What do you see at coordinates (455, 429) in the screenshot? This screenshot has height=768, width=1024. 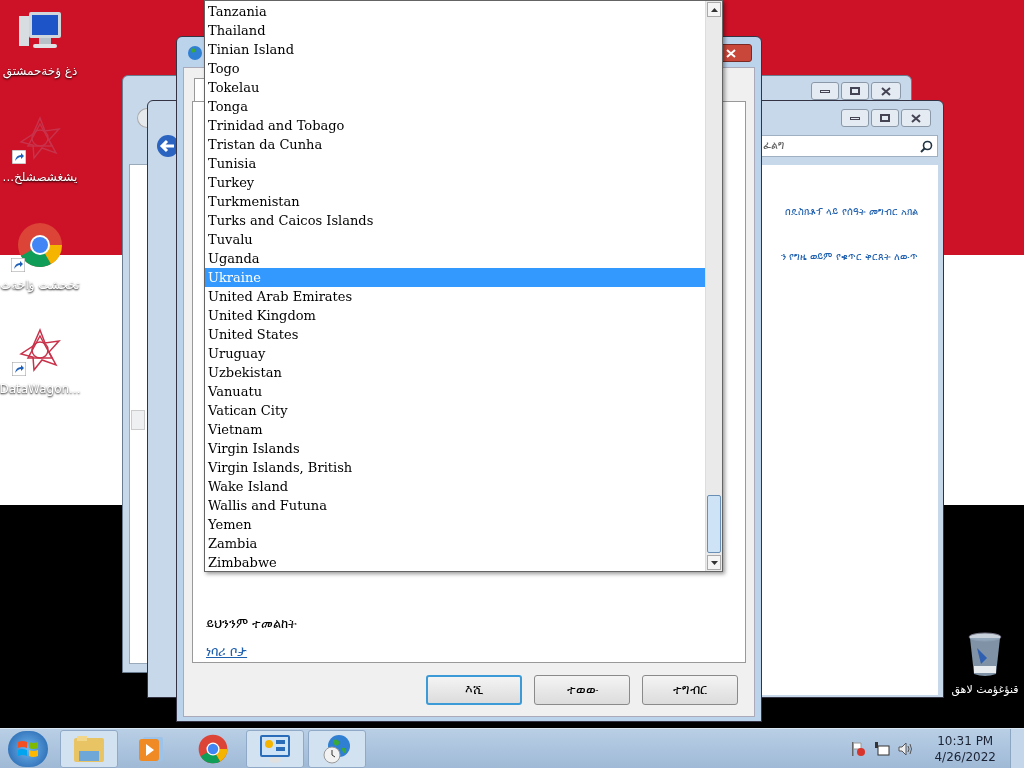 I see `country-option: Vietnam` at bounding box center [455, 429].